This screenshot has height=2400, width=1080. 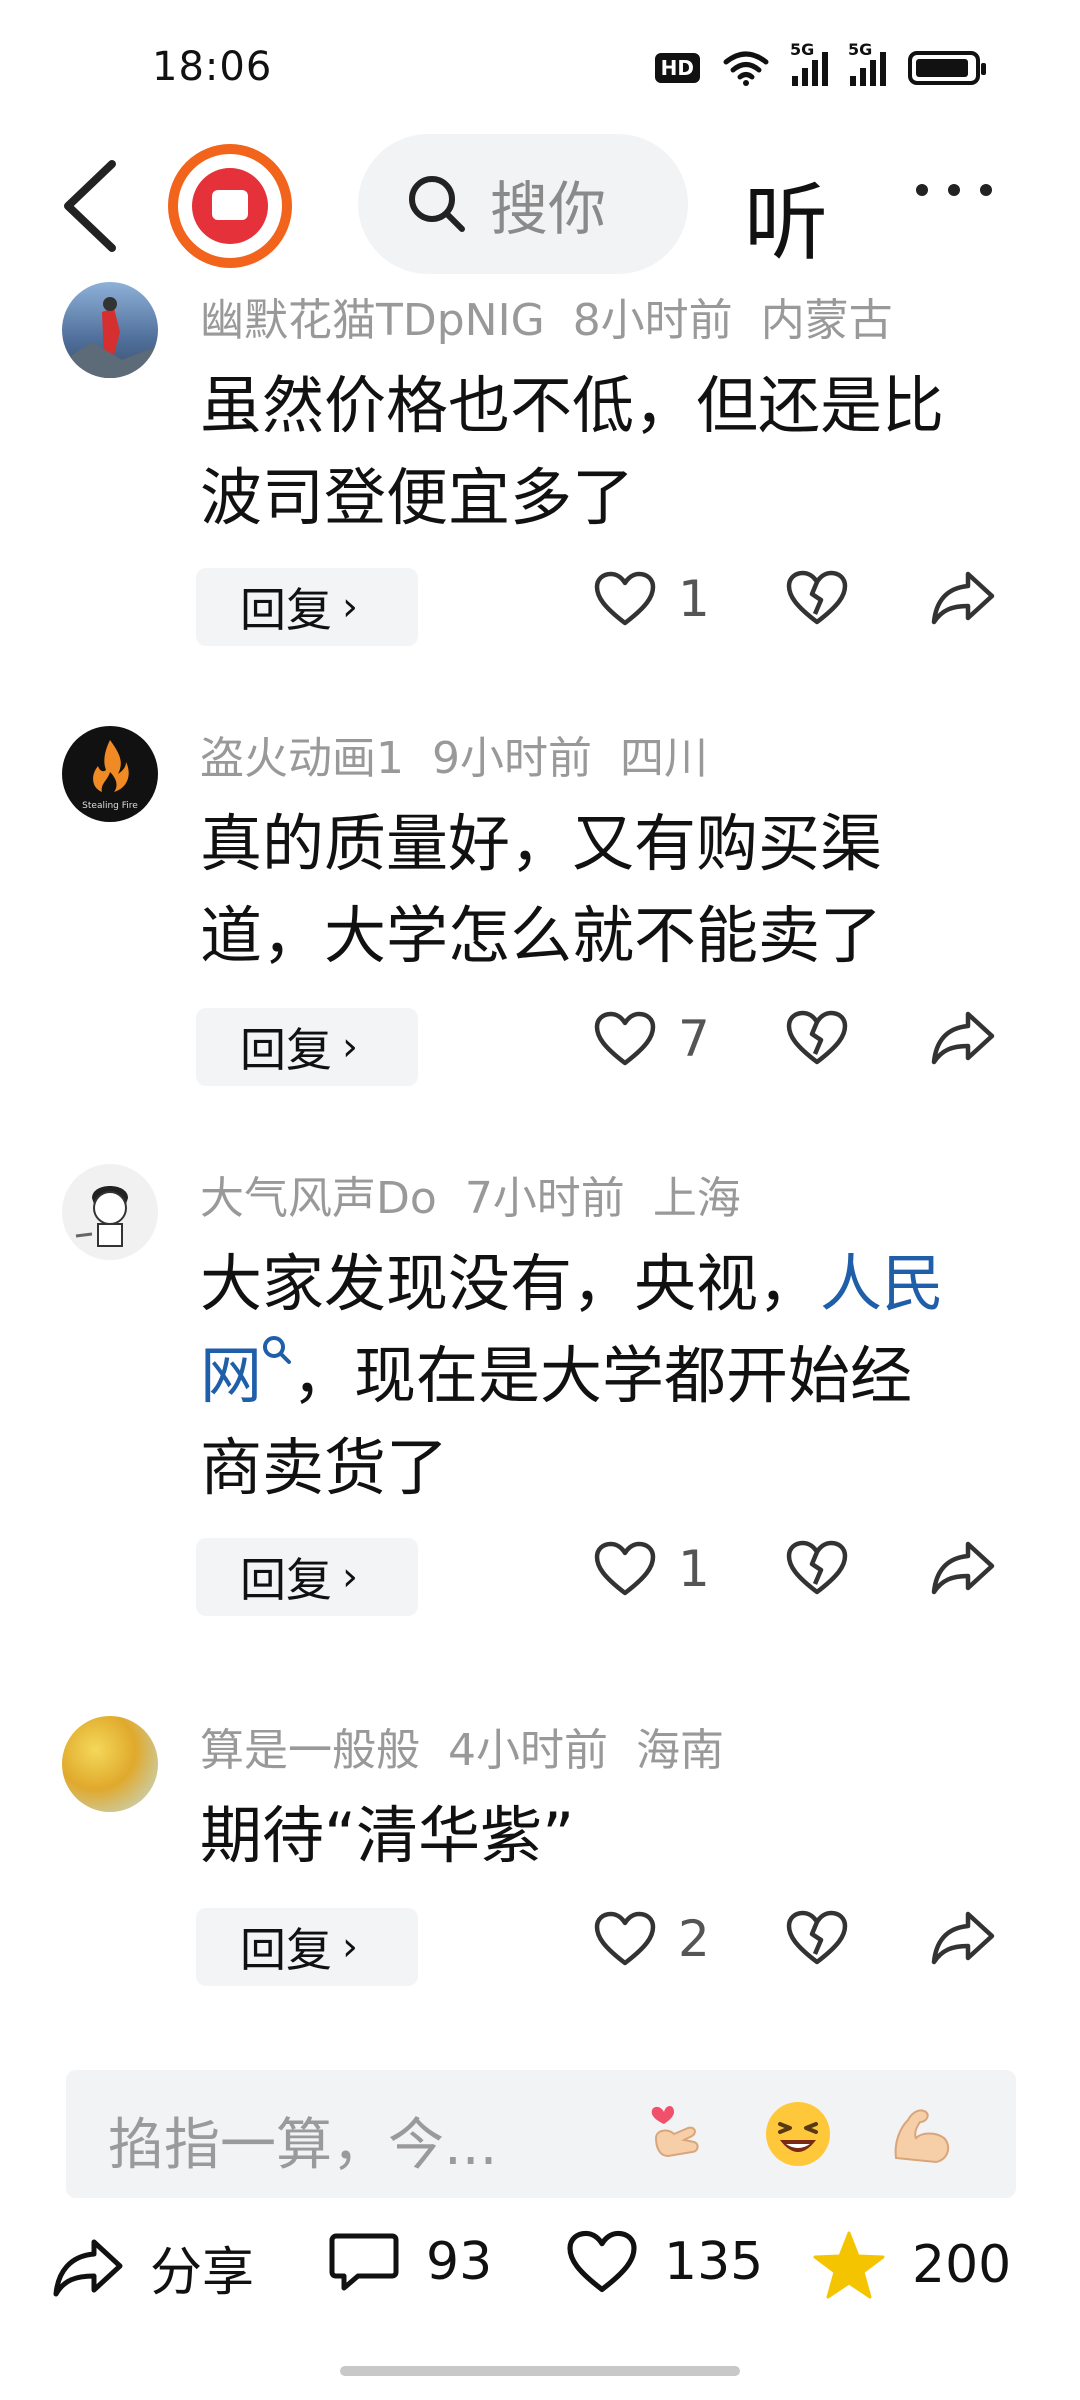 I want to click on comment-text: 大家发现没有，央视，人民网 ，现在是大学都开始经商卖货了, so click(x=580, y=1376).